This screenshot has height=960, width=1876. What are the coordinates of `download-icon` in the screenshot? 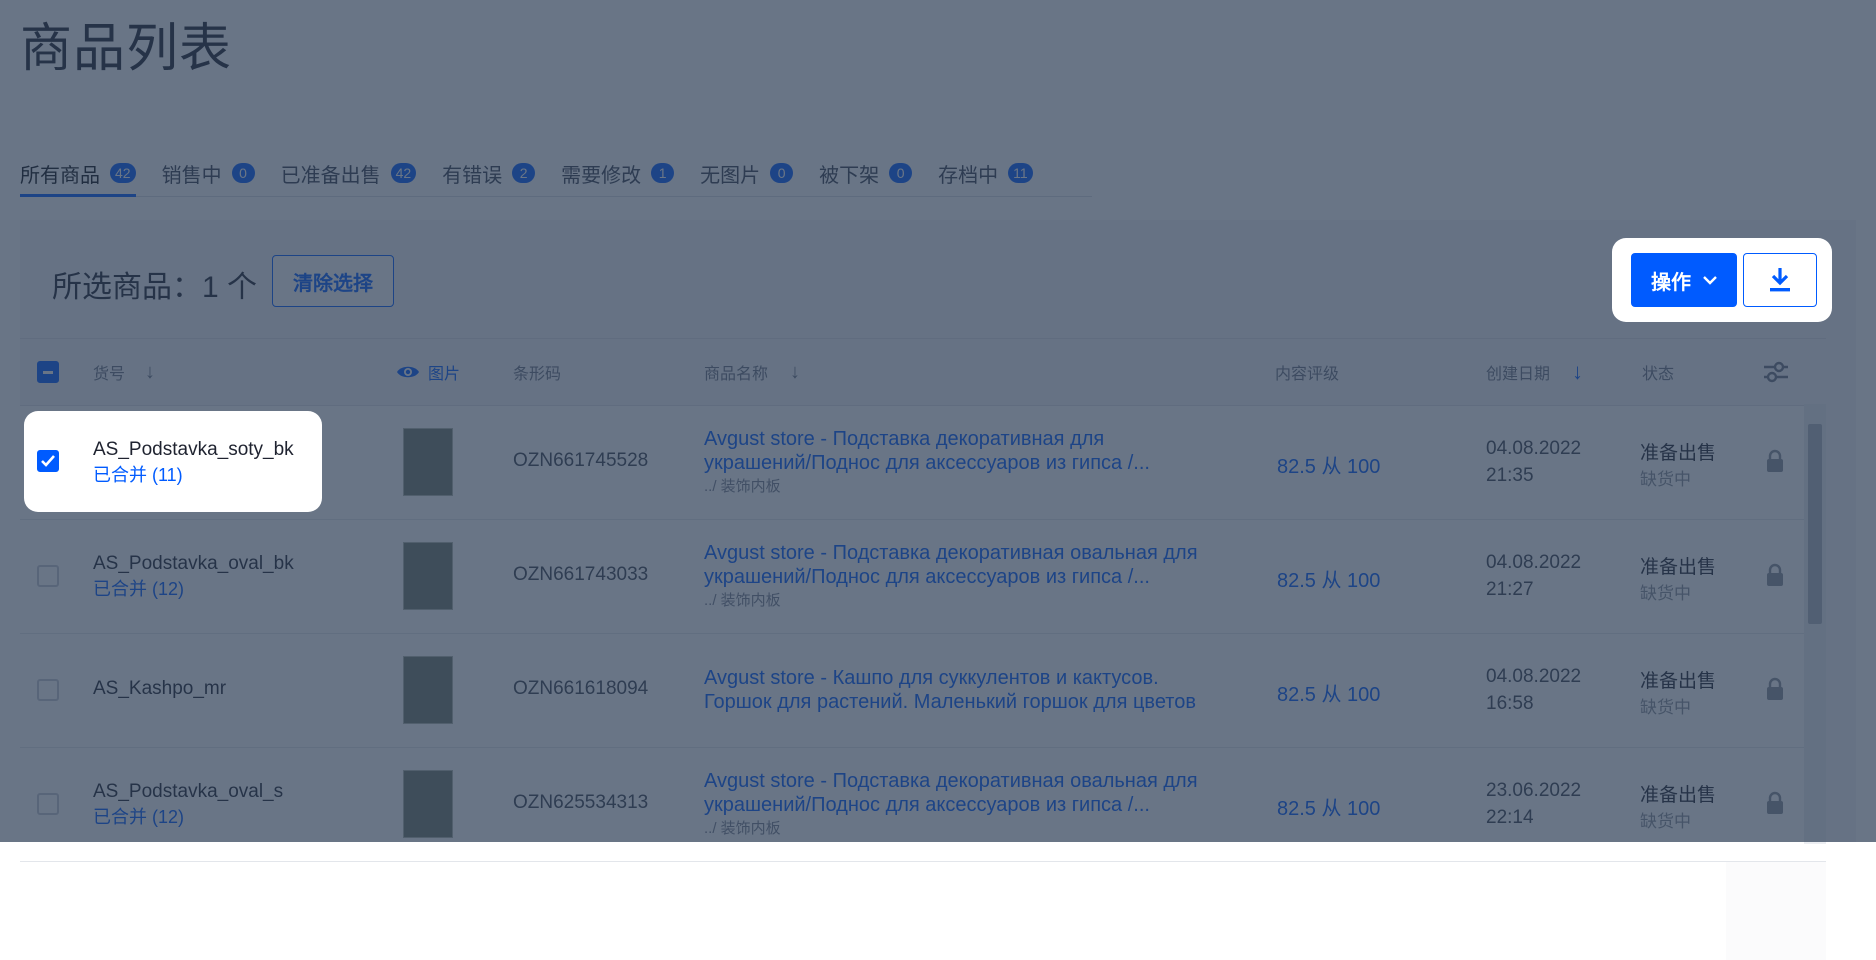 It's located at (1780, 280).